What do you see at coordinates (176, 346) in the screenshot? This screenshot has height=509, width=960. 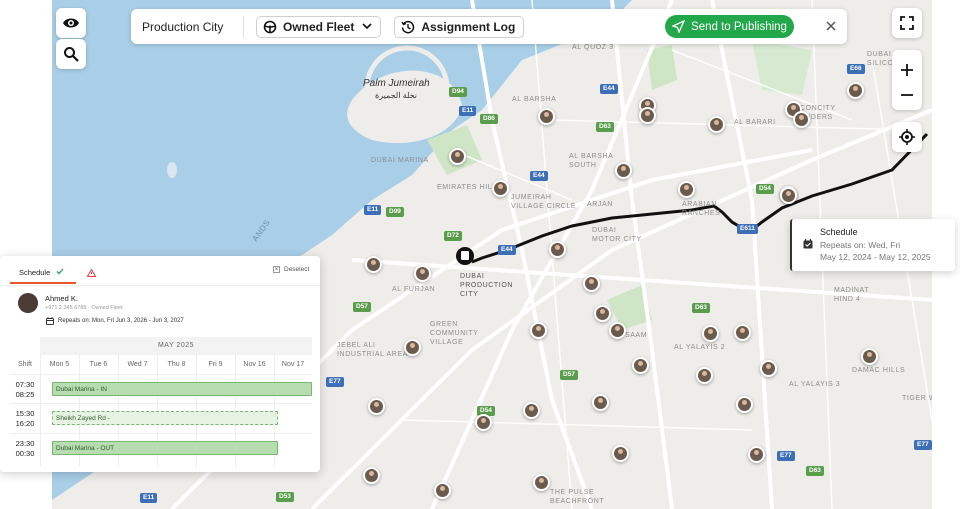 I see `month-header: MAY 2025` at bounding box center [176, 346].